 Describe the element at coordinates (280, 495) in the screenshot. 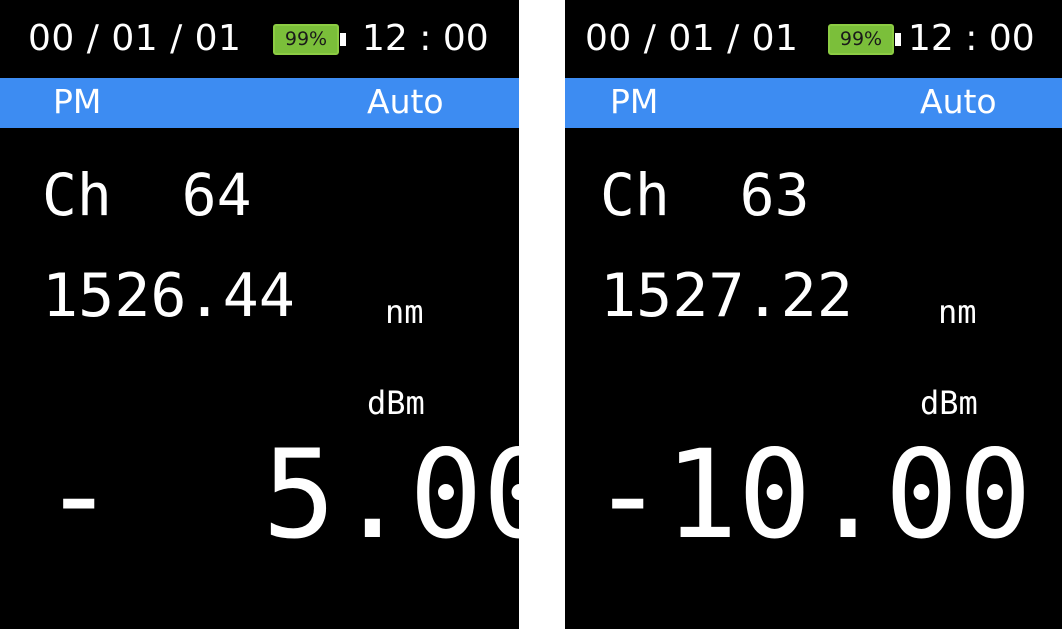

I see `power-value: - 5.00` at that location.